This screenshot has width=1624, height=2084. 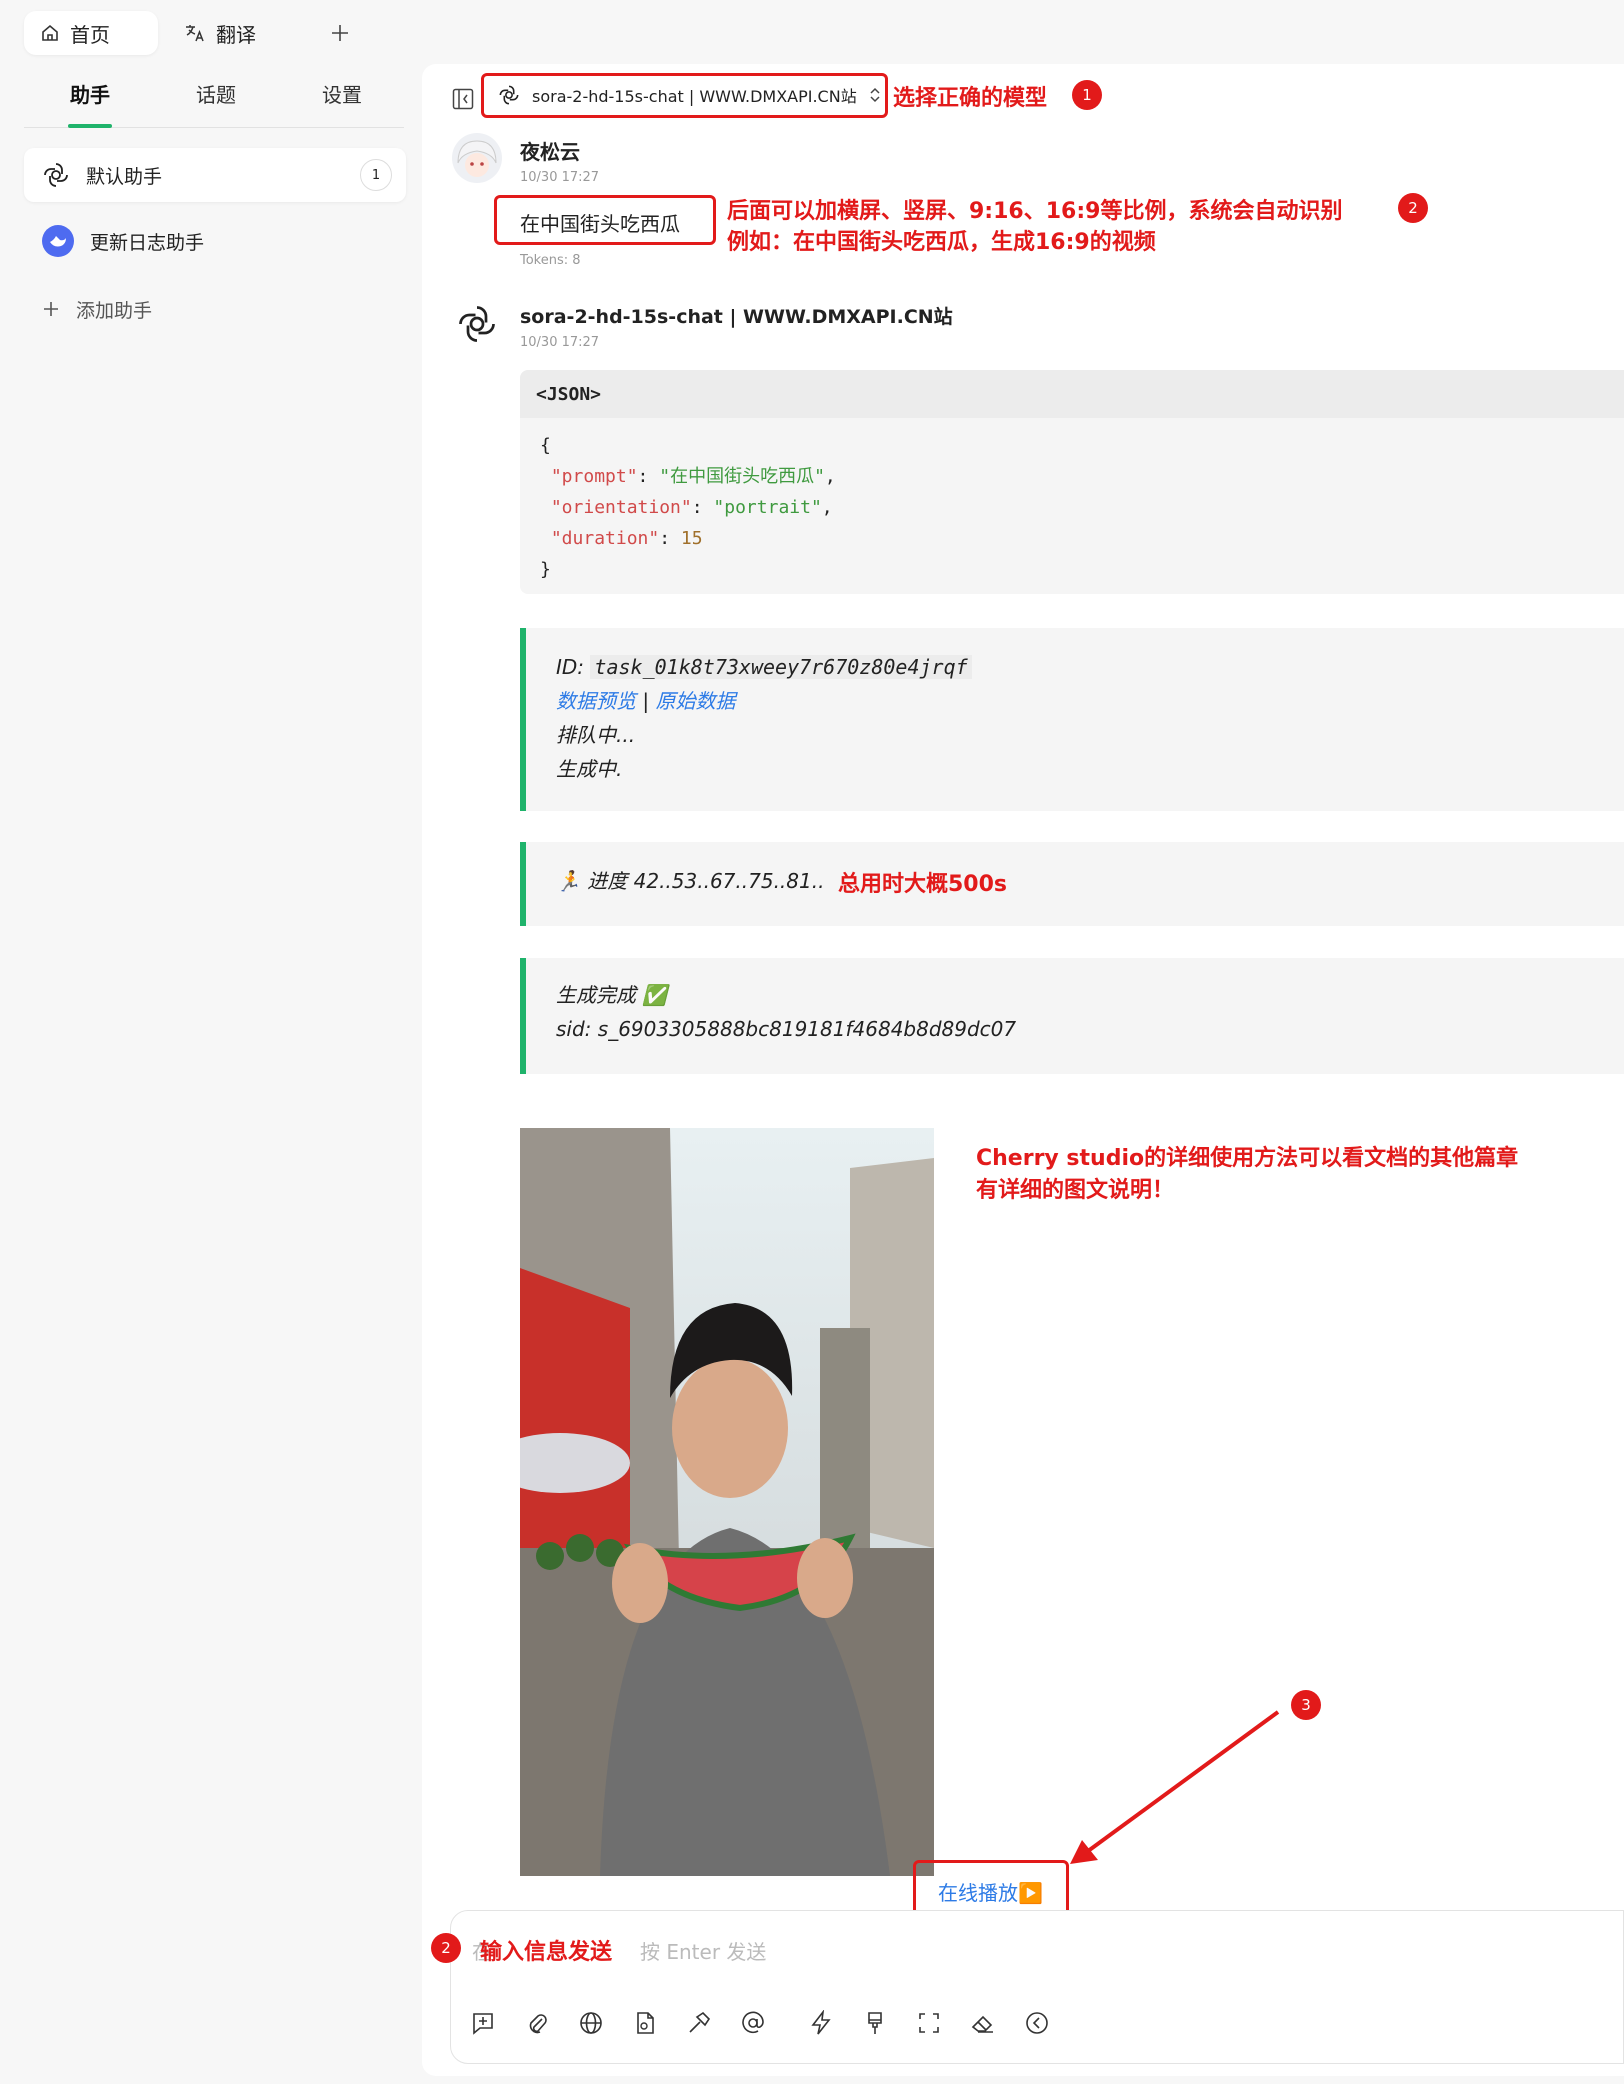 What do you see at coordinates (236, 34) in the screenshot?
I see `tab-translate-label: 翻译` at bounding box center [236, 34].